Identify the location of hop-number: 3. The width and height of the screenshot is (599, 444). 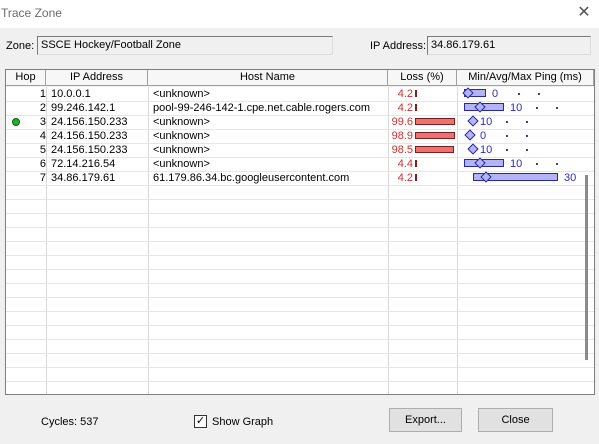
(42, 122).